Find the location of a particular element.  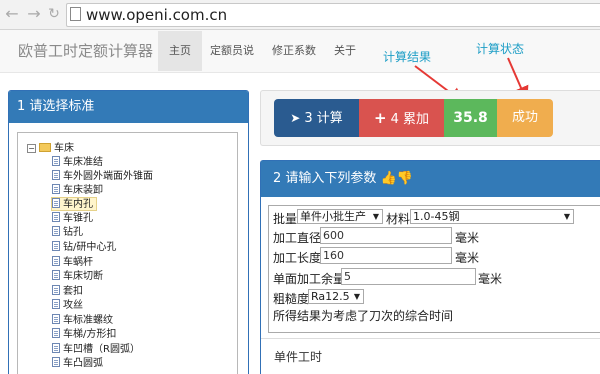

allowance-label: 单面加工余量 is located at coordinates (309, 279).